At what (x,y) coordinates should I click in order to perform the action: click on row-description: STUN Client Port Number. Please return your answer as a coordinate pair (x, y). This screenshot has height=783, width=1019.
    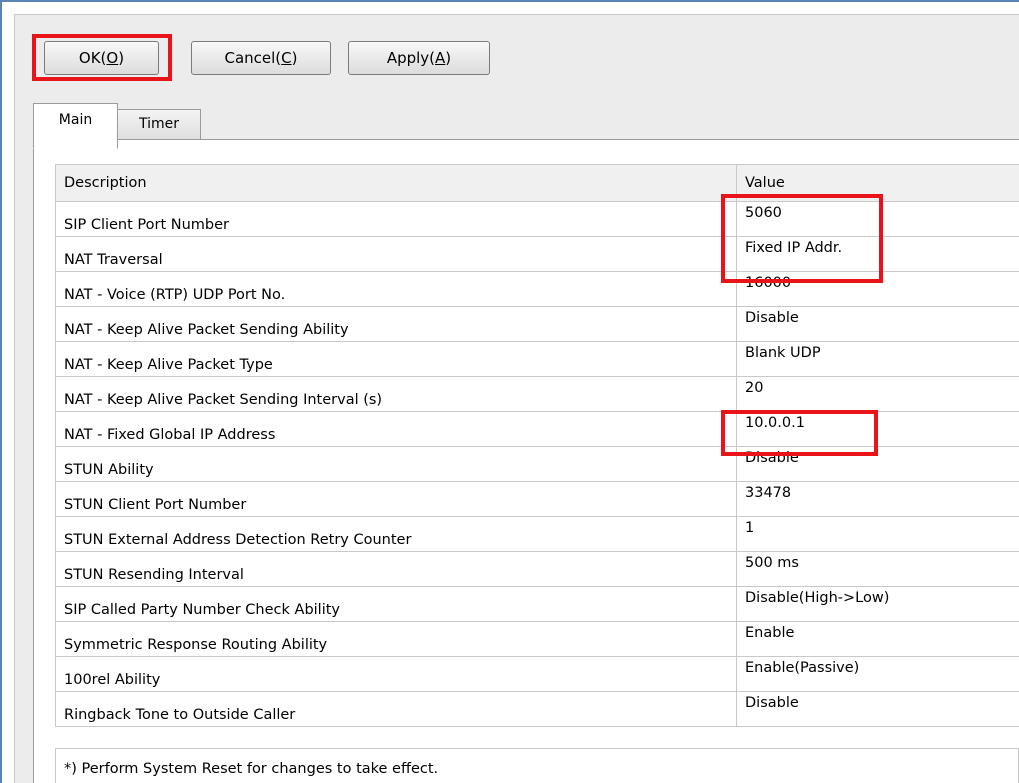
    Looking at the image, I should click on (396, 499).